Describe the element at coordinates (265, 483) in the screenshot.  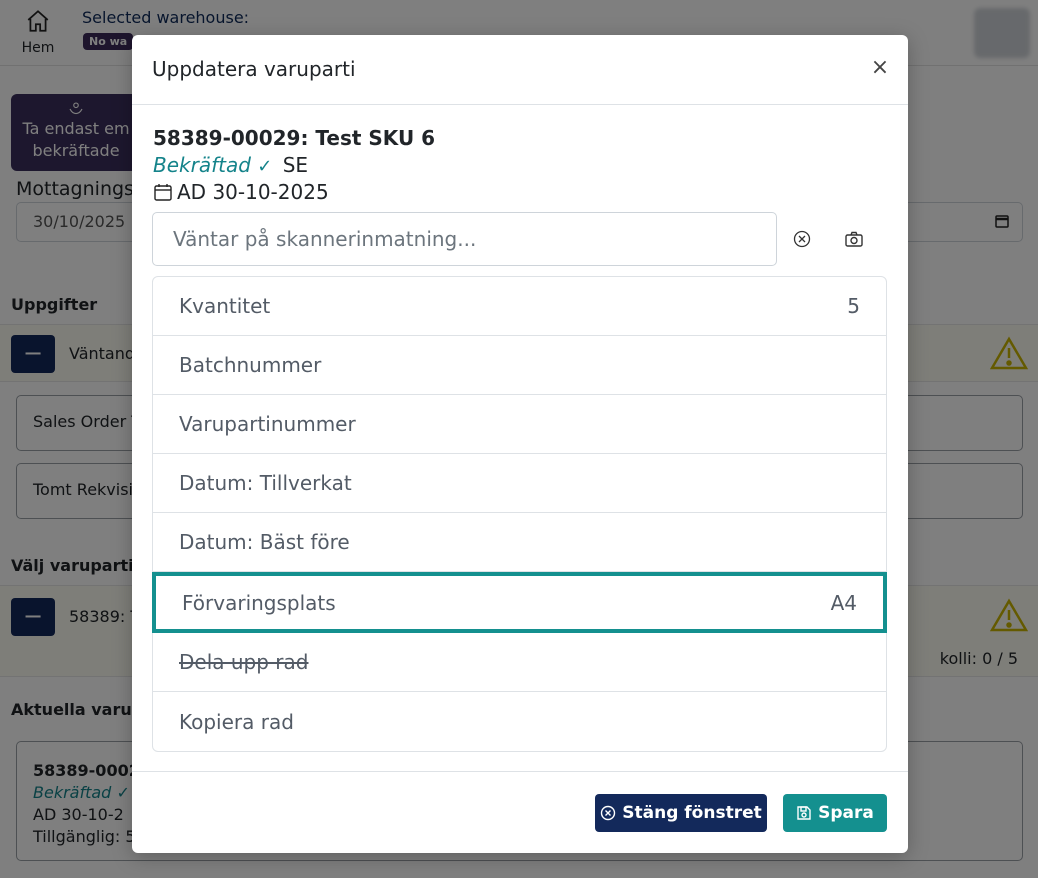
I see `list-item-label: Datum: Tillverkat` at that location.